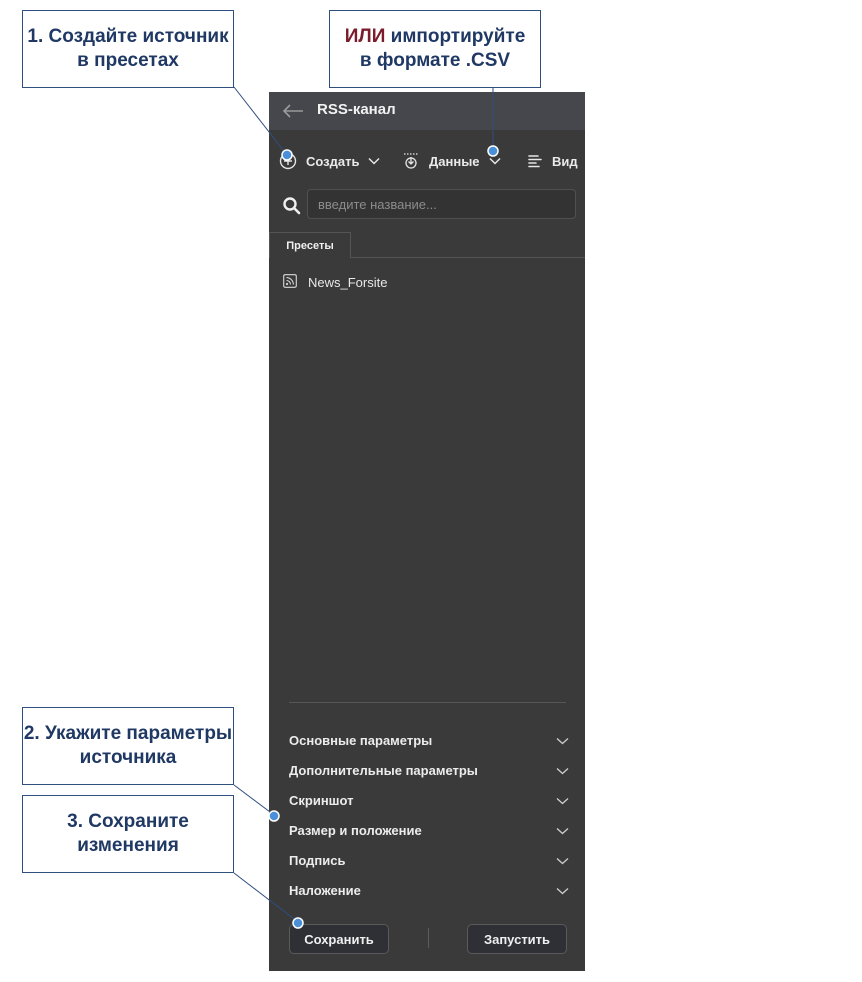  I want to click on section-label: Скриншот, so click(321, 800).